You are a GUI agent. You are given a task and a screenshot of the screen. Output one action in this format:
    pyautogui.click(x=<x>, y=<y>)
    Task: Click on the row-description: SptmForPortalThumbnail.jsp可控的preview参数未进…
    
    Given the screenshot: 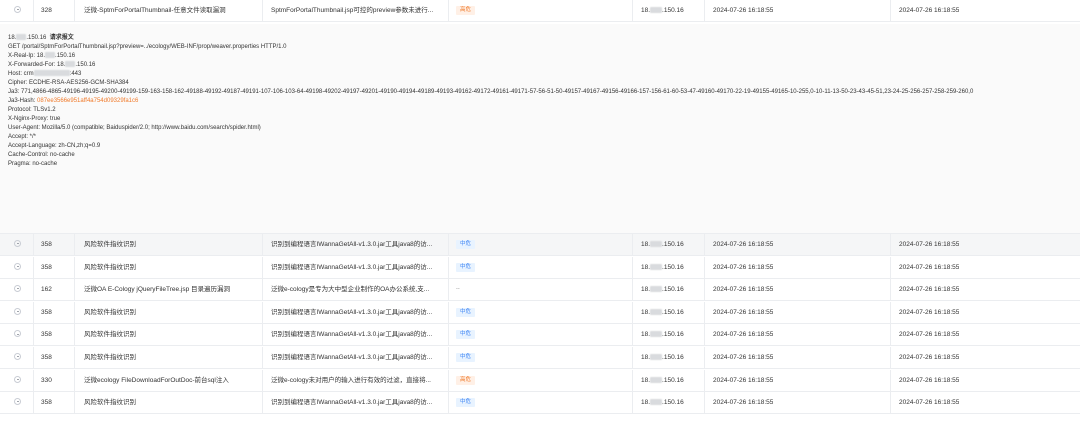 What is the action you would take?
    pyautogui.click(x=352, y=10)
    